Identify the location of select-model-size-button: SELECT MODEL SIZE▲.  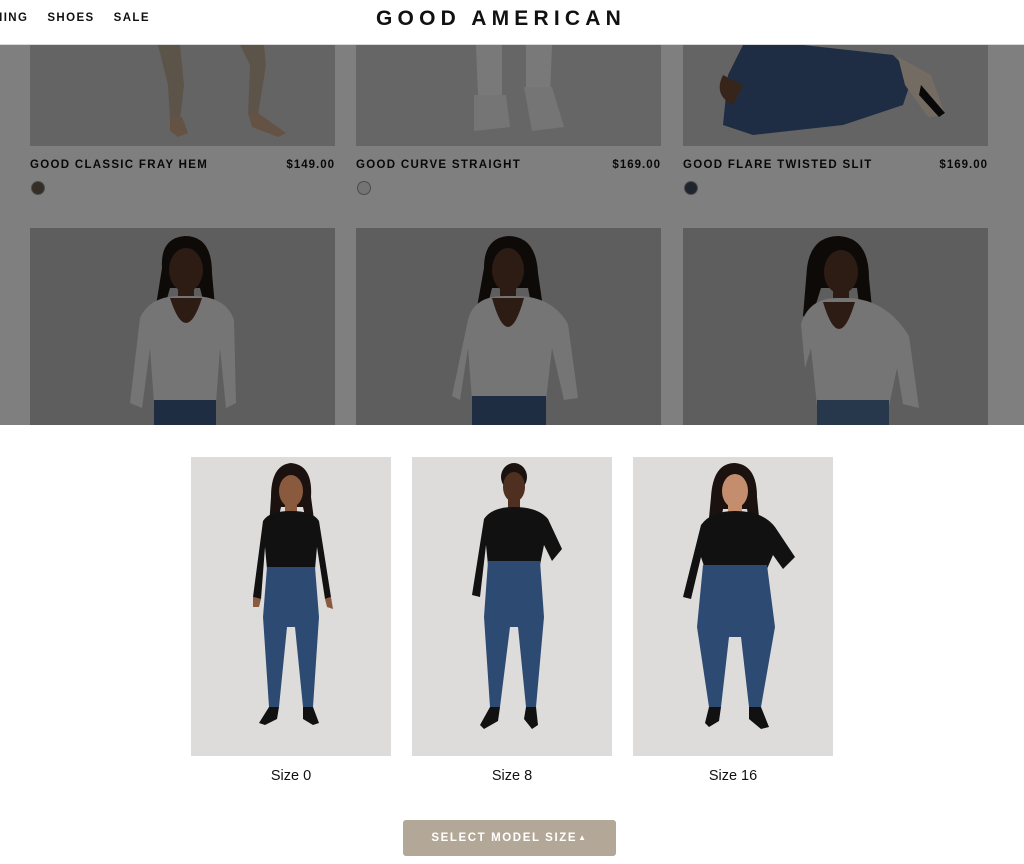
(509, 838).